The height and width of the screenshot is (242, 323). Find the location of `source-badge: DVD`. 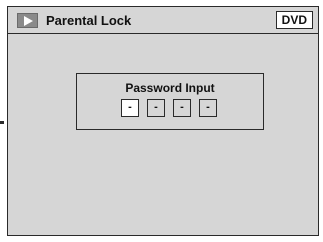

source-badge: DVD is located at coordinates (294, 20).